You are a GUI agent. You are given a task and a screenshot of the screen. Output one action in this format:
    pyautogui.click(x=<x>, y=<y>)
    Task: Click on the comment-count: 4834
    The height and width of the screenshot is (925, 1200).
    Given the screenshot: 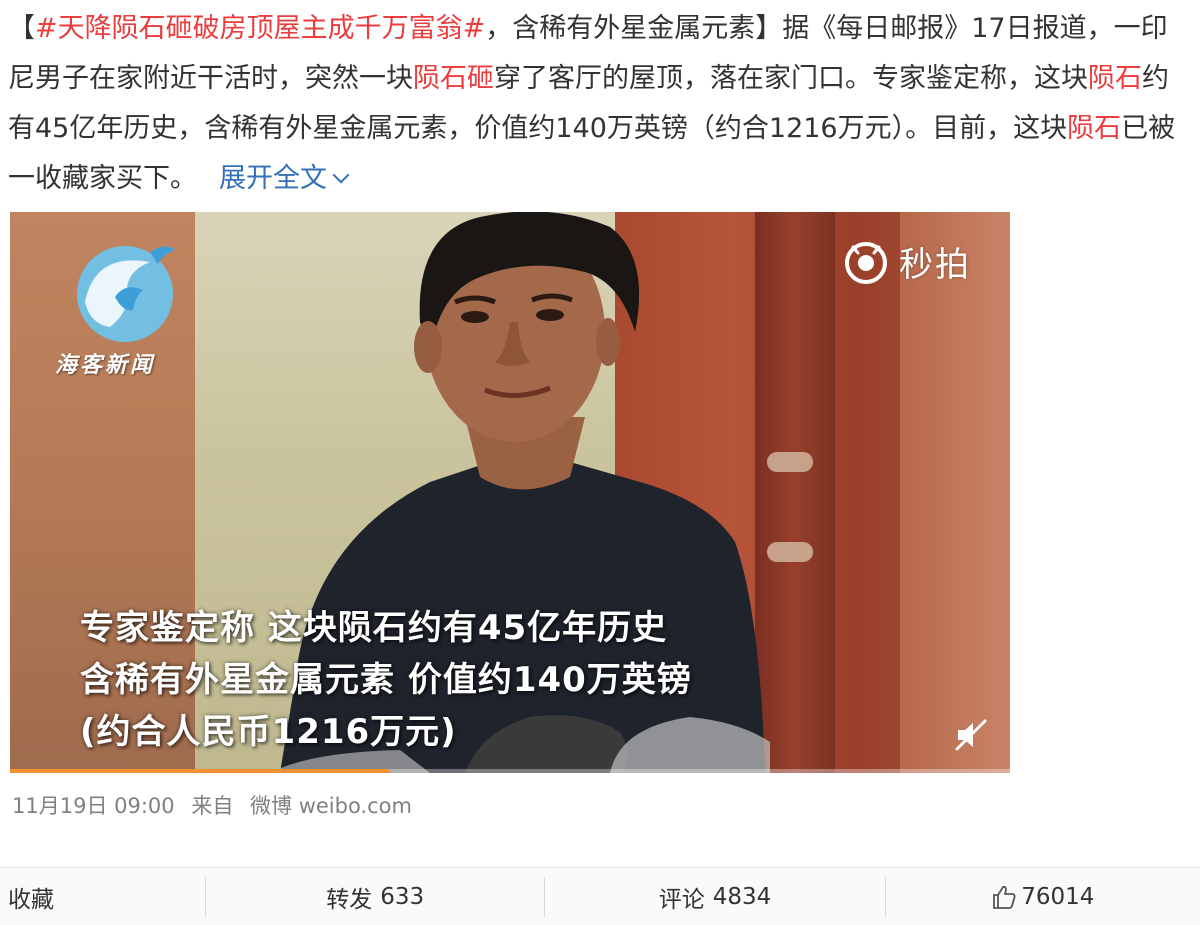 What is the action you would take?
    pyautogui.click(x=742, y=896)
    